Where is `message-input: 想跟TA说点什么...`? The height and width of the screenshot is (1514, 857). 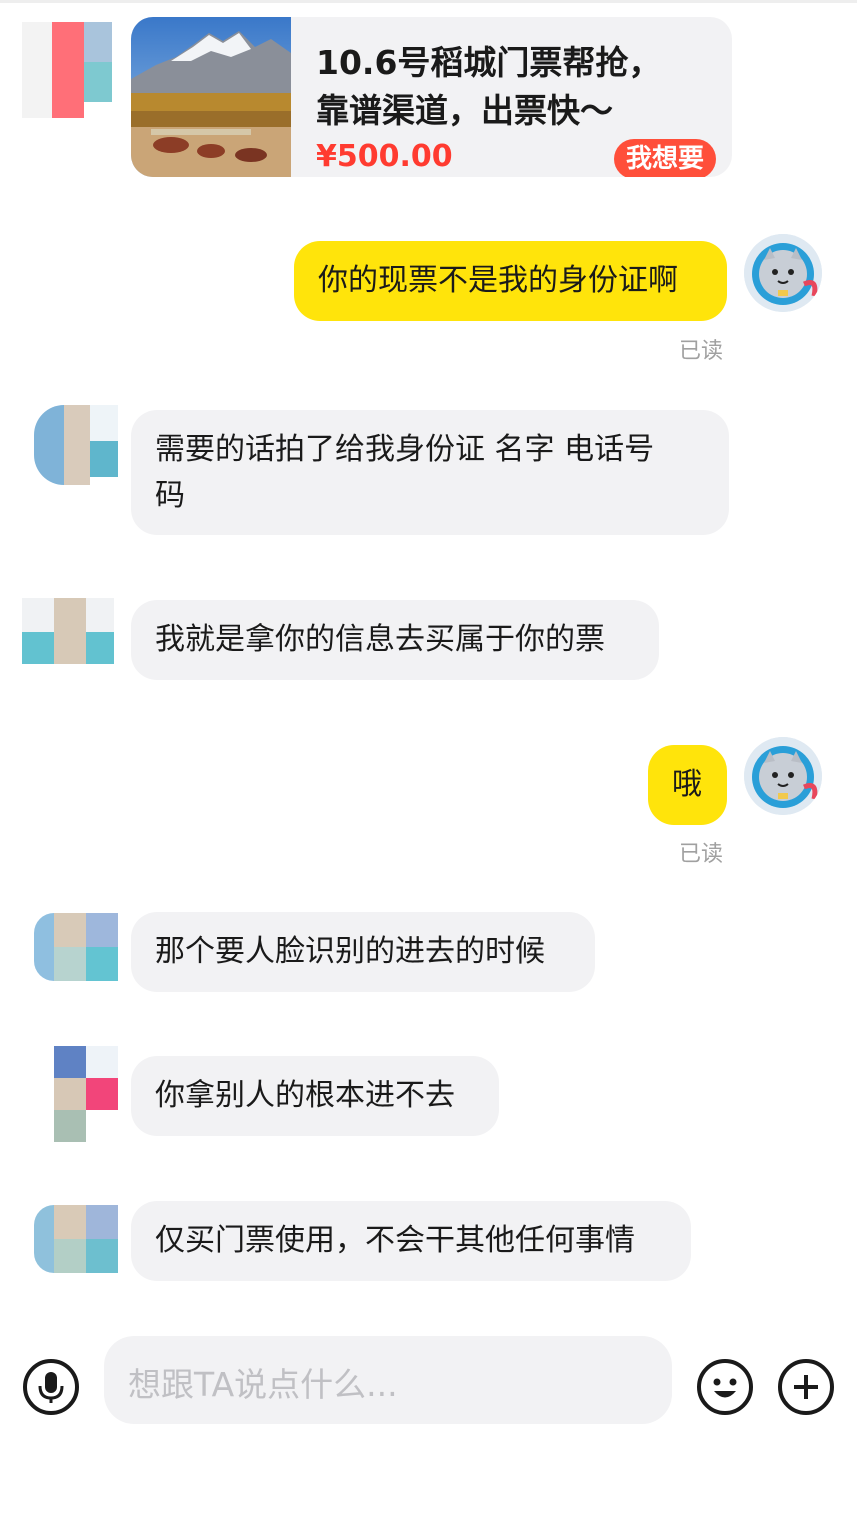
message-input: 想跟TA说点什么... is located at coordinates (388, 1380).